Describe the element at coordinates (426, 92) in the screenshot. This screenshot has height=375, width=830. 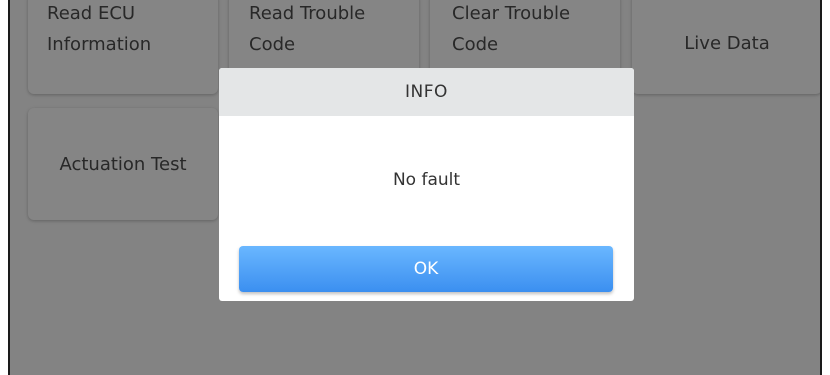
I see `dialog-title: INFO` at that location.